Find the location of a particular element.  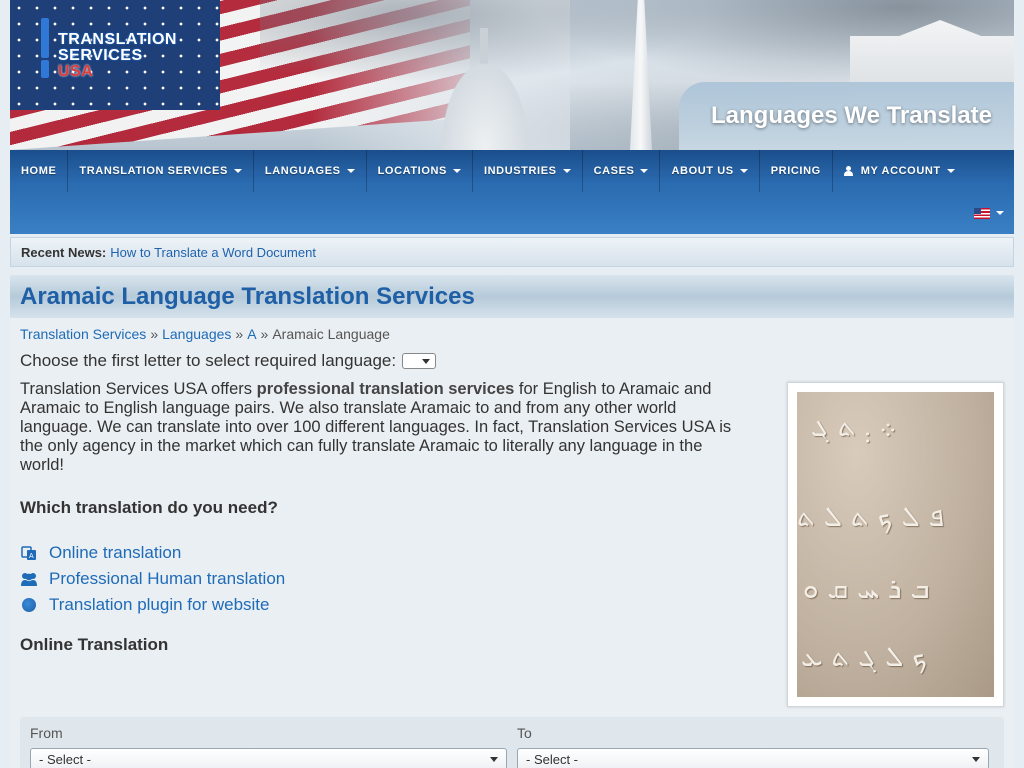

nav-item-translation-services: TRANSLATION SERVICES is located at coordinates (161, 171).